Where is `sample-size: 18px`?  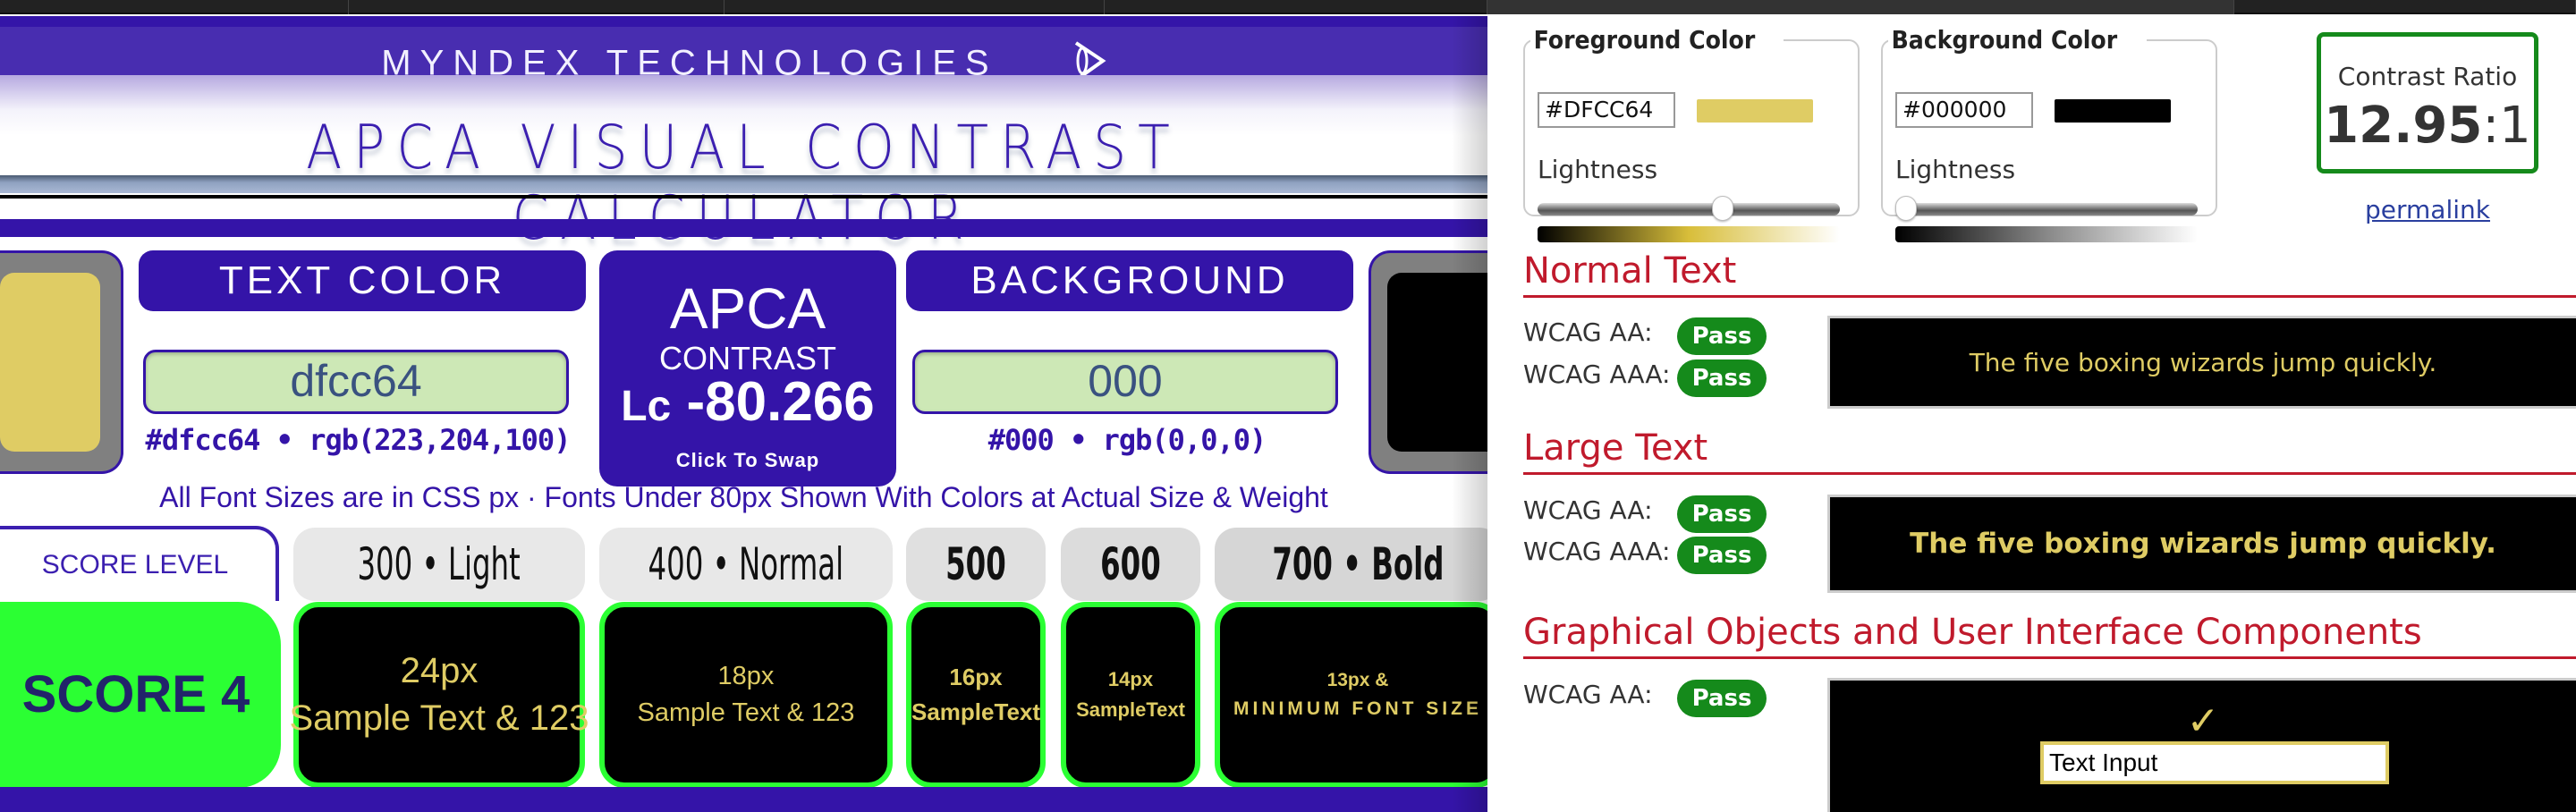 sample-size: 18px is located at coordinates (746, 676).